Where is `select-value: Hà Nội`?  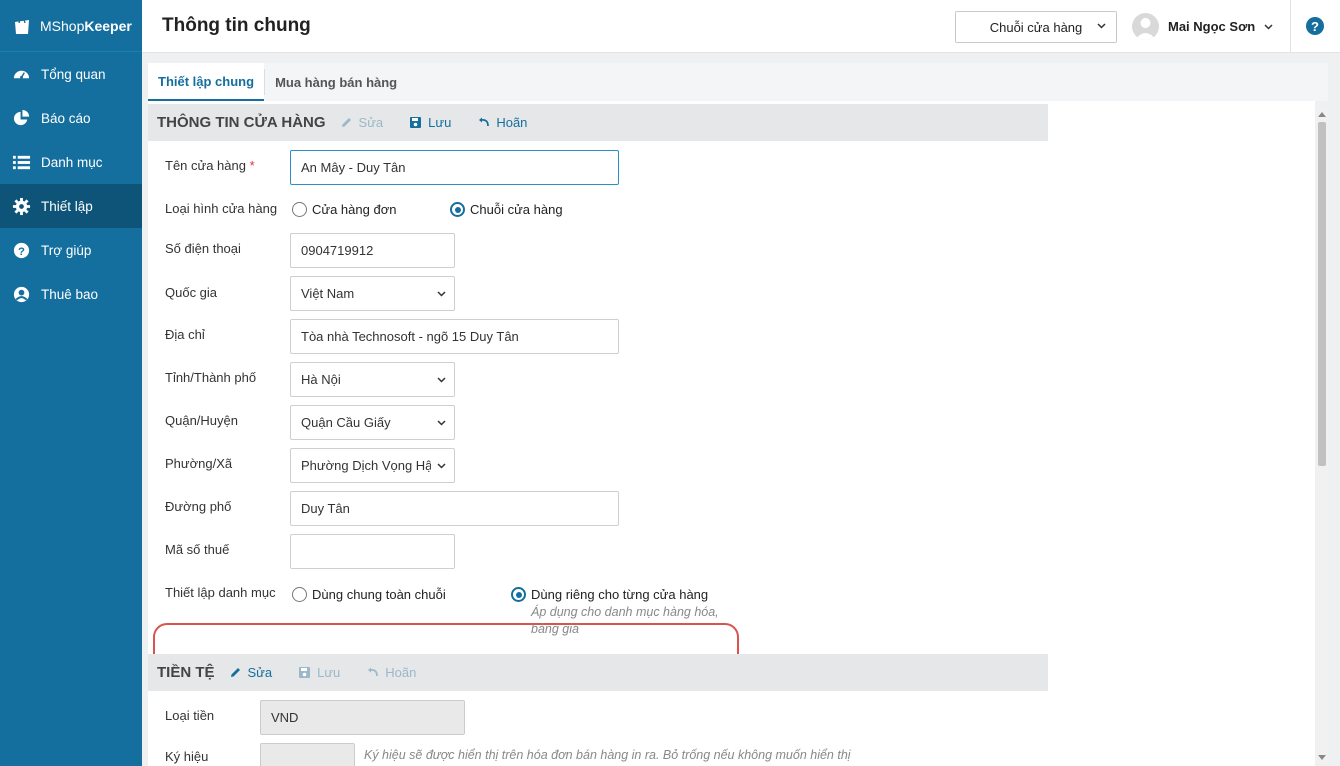 select-value: Hà Nội is located at coordinates (321, 379).